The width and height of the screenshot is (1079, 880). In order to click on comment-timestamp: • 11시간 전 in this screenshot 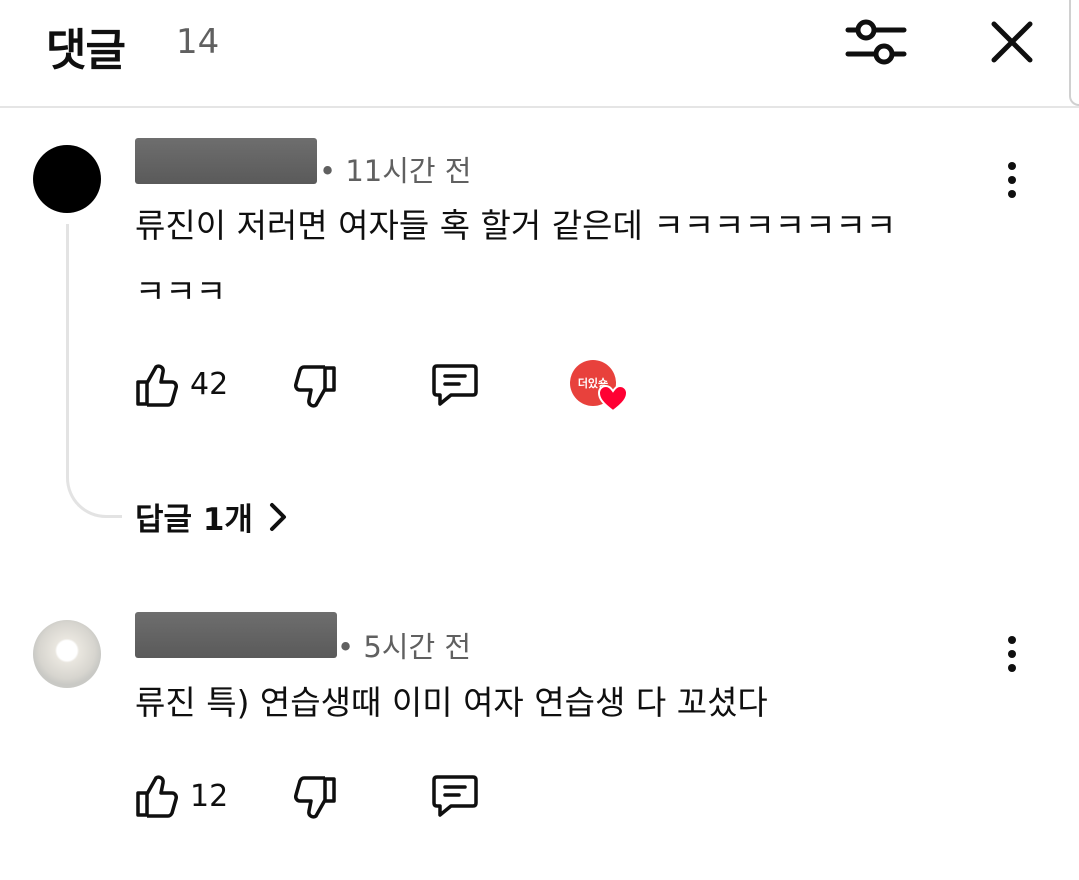, I will do `click(395, 171)`.